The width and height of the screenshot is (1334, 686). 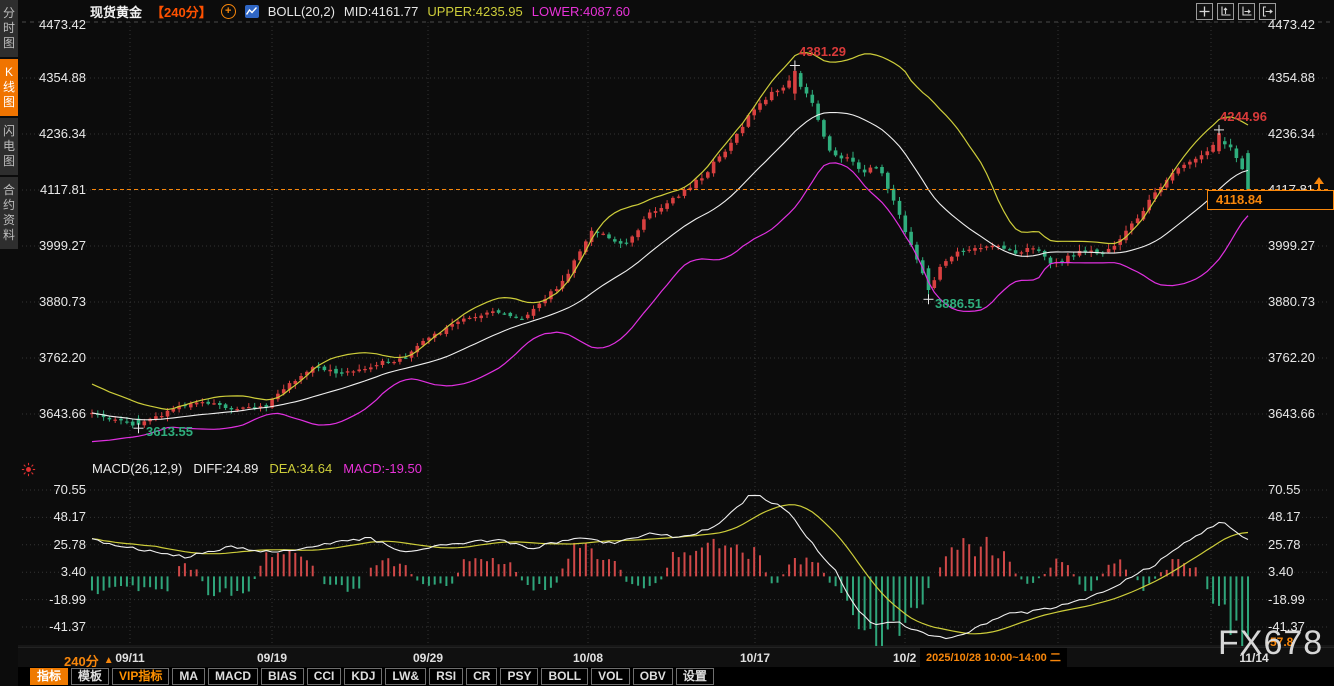 I want to click on toolbar-item-templates: 模板, so click(x=90, y=676).